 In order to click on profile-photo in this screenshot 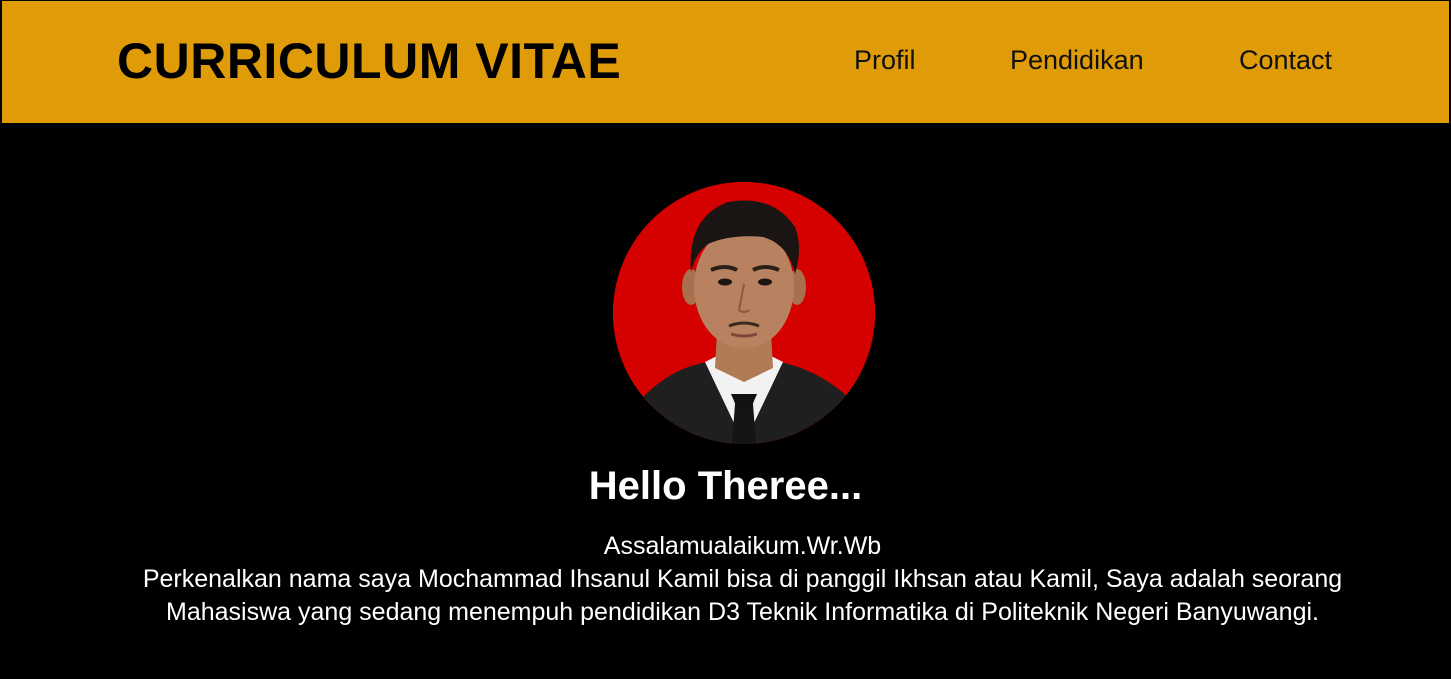, I will do `click(744, 313)`.